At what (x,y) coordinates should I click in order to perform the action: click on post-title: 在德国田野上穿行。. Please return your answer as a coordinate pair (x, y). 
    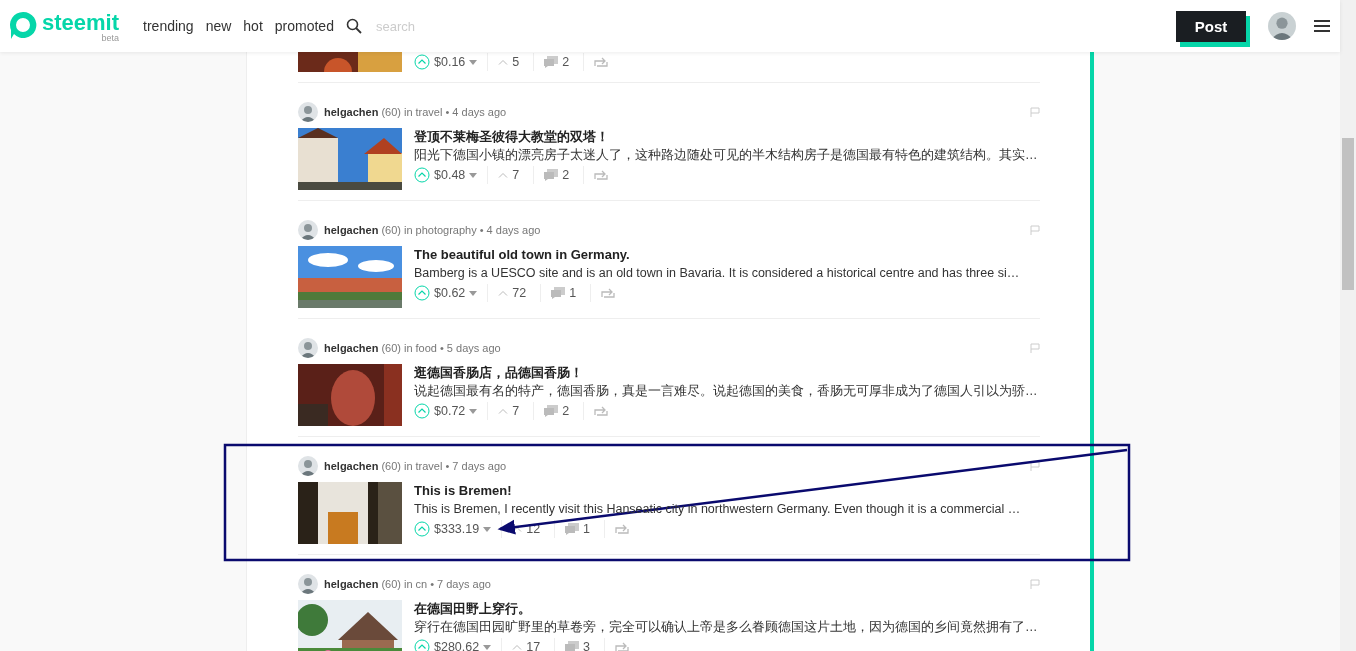
    Looking at the image, I should click on (727, 609).